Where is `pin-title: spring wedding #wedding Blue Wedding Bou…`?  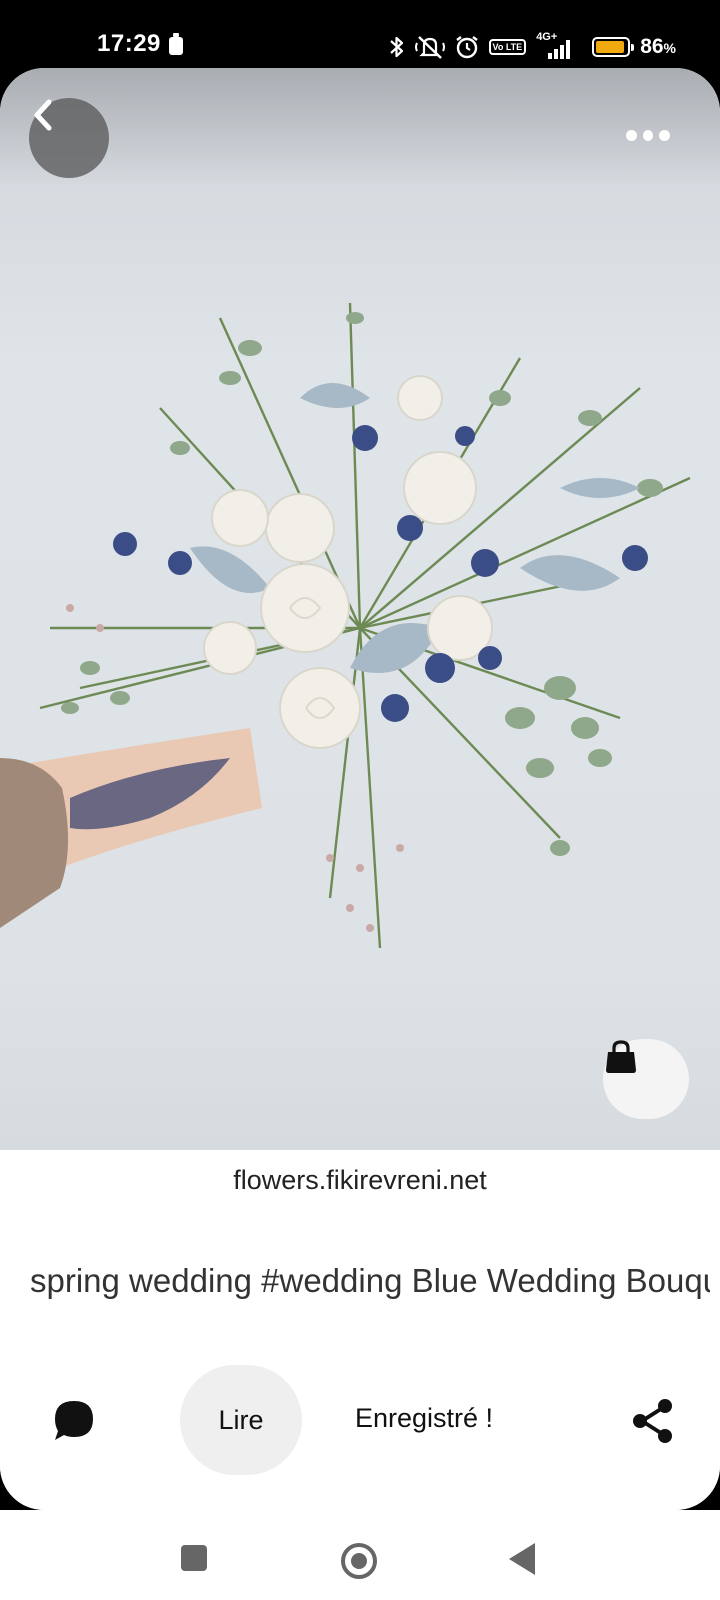 pin-title: spring wedding #wedding Blue Wedding Bou… is located at coordinates (370, 1280).